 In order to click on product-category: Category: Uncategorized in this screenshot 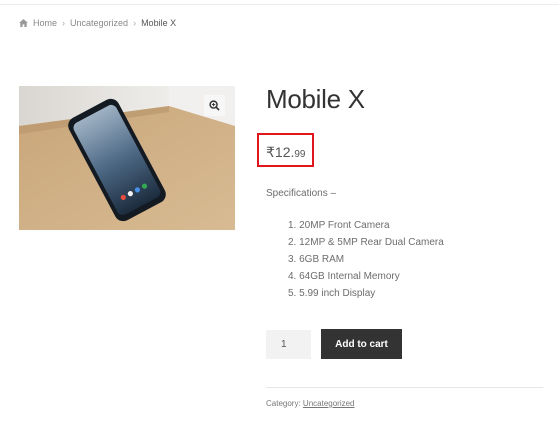, I will do `click(310, 403)`.